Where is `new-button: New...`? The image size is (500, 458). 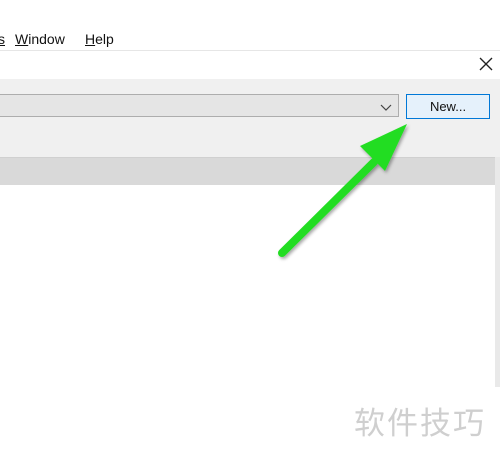 new-button: New... is located at coordinates (448, 106).